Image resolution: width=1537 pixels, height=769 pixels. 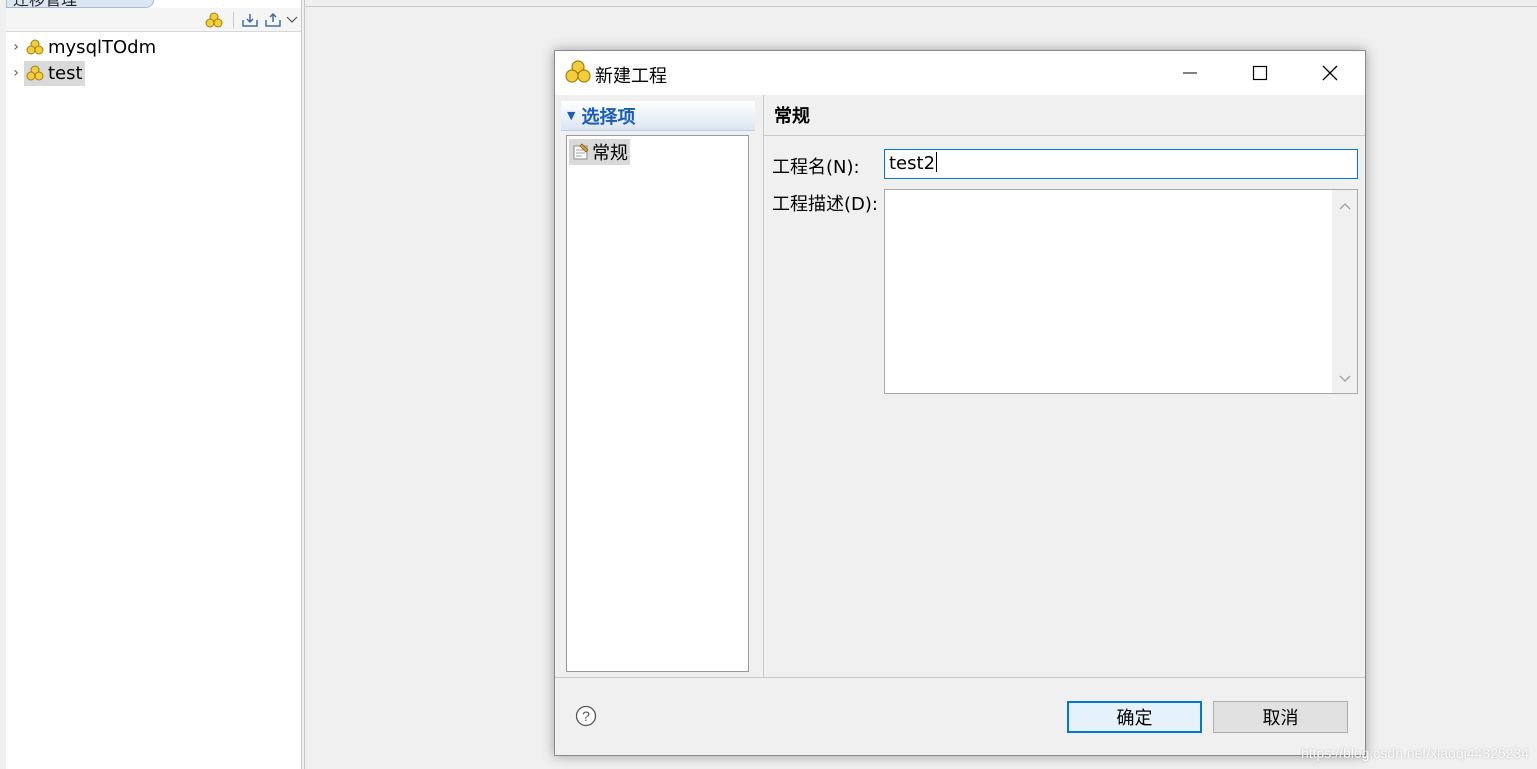 I want to click on project-tree: › mysqlTOdm › test, so click(x=153, y=60).